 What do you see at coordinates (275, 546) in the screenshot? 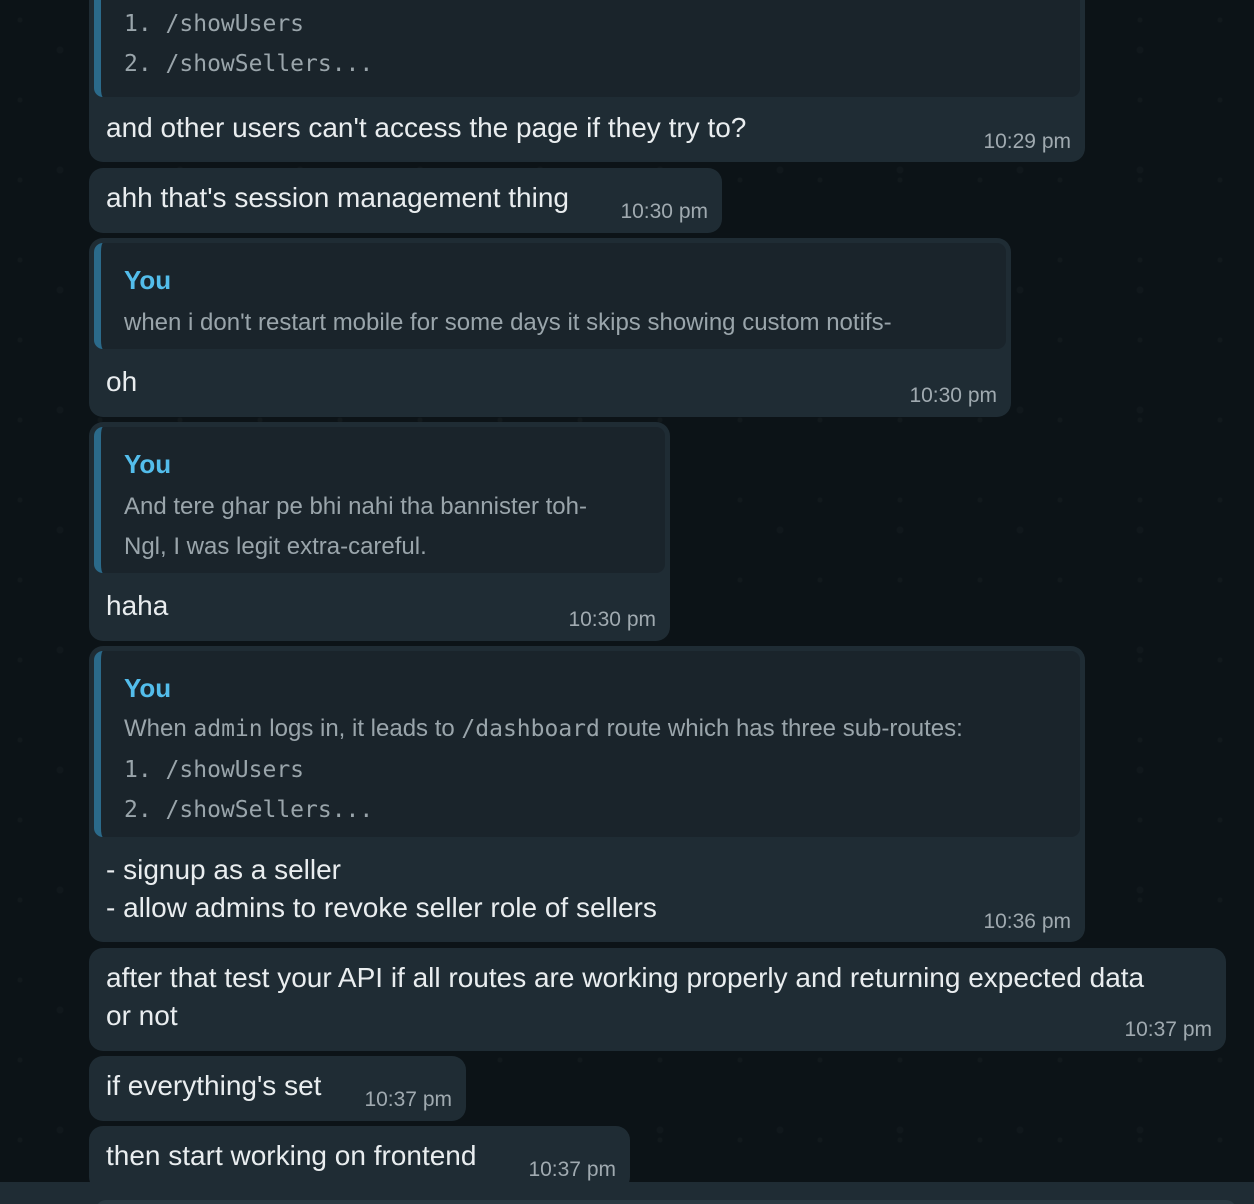
I see `quote-line: Ngl, I was legit extra-careful.` at bounding box center [275, 546].